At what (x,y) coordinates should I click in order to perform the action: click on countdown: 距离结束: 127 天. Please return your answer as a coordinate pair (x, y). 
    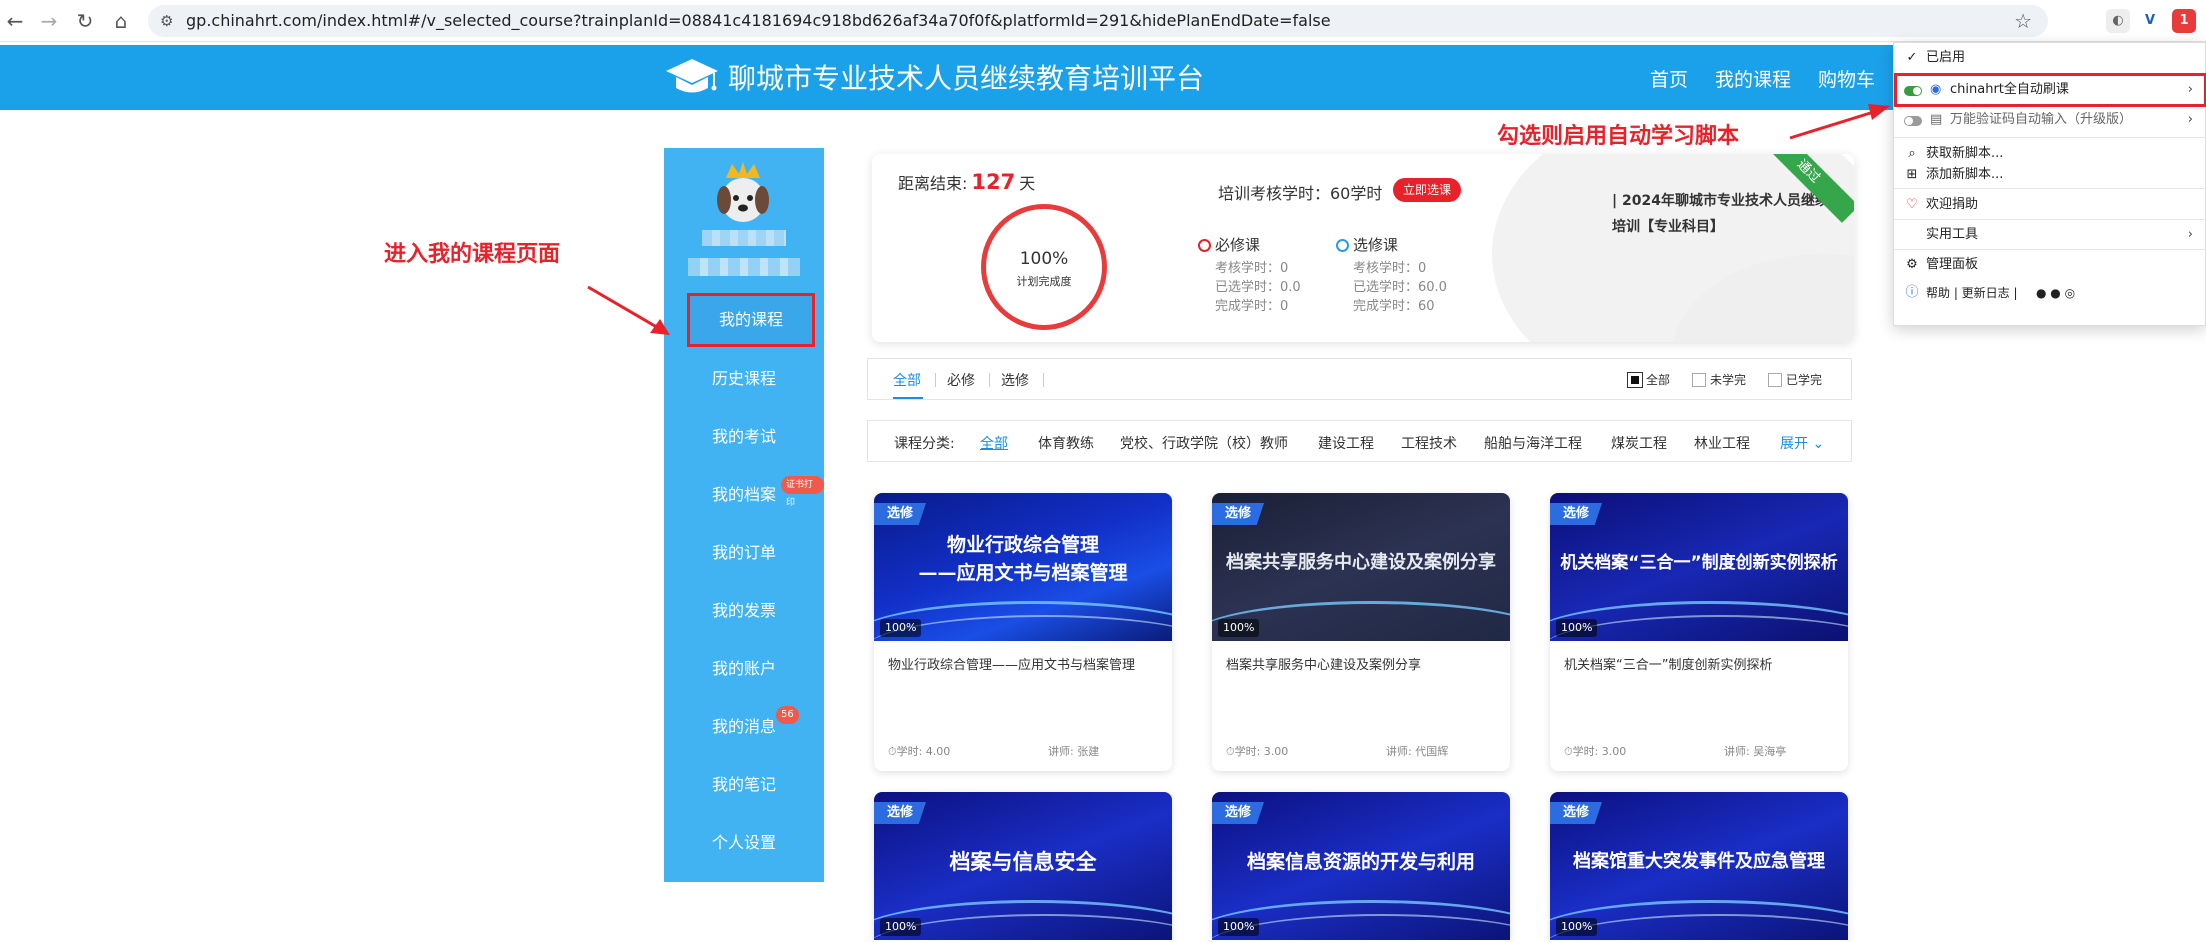
    Looking at the image, I should click on (966, 182).